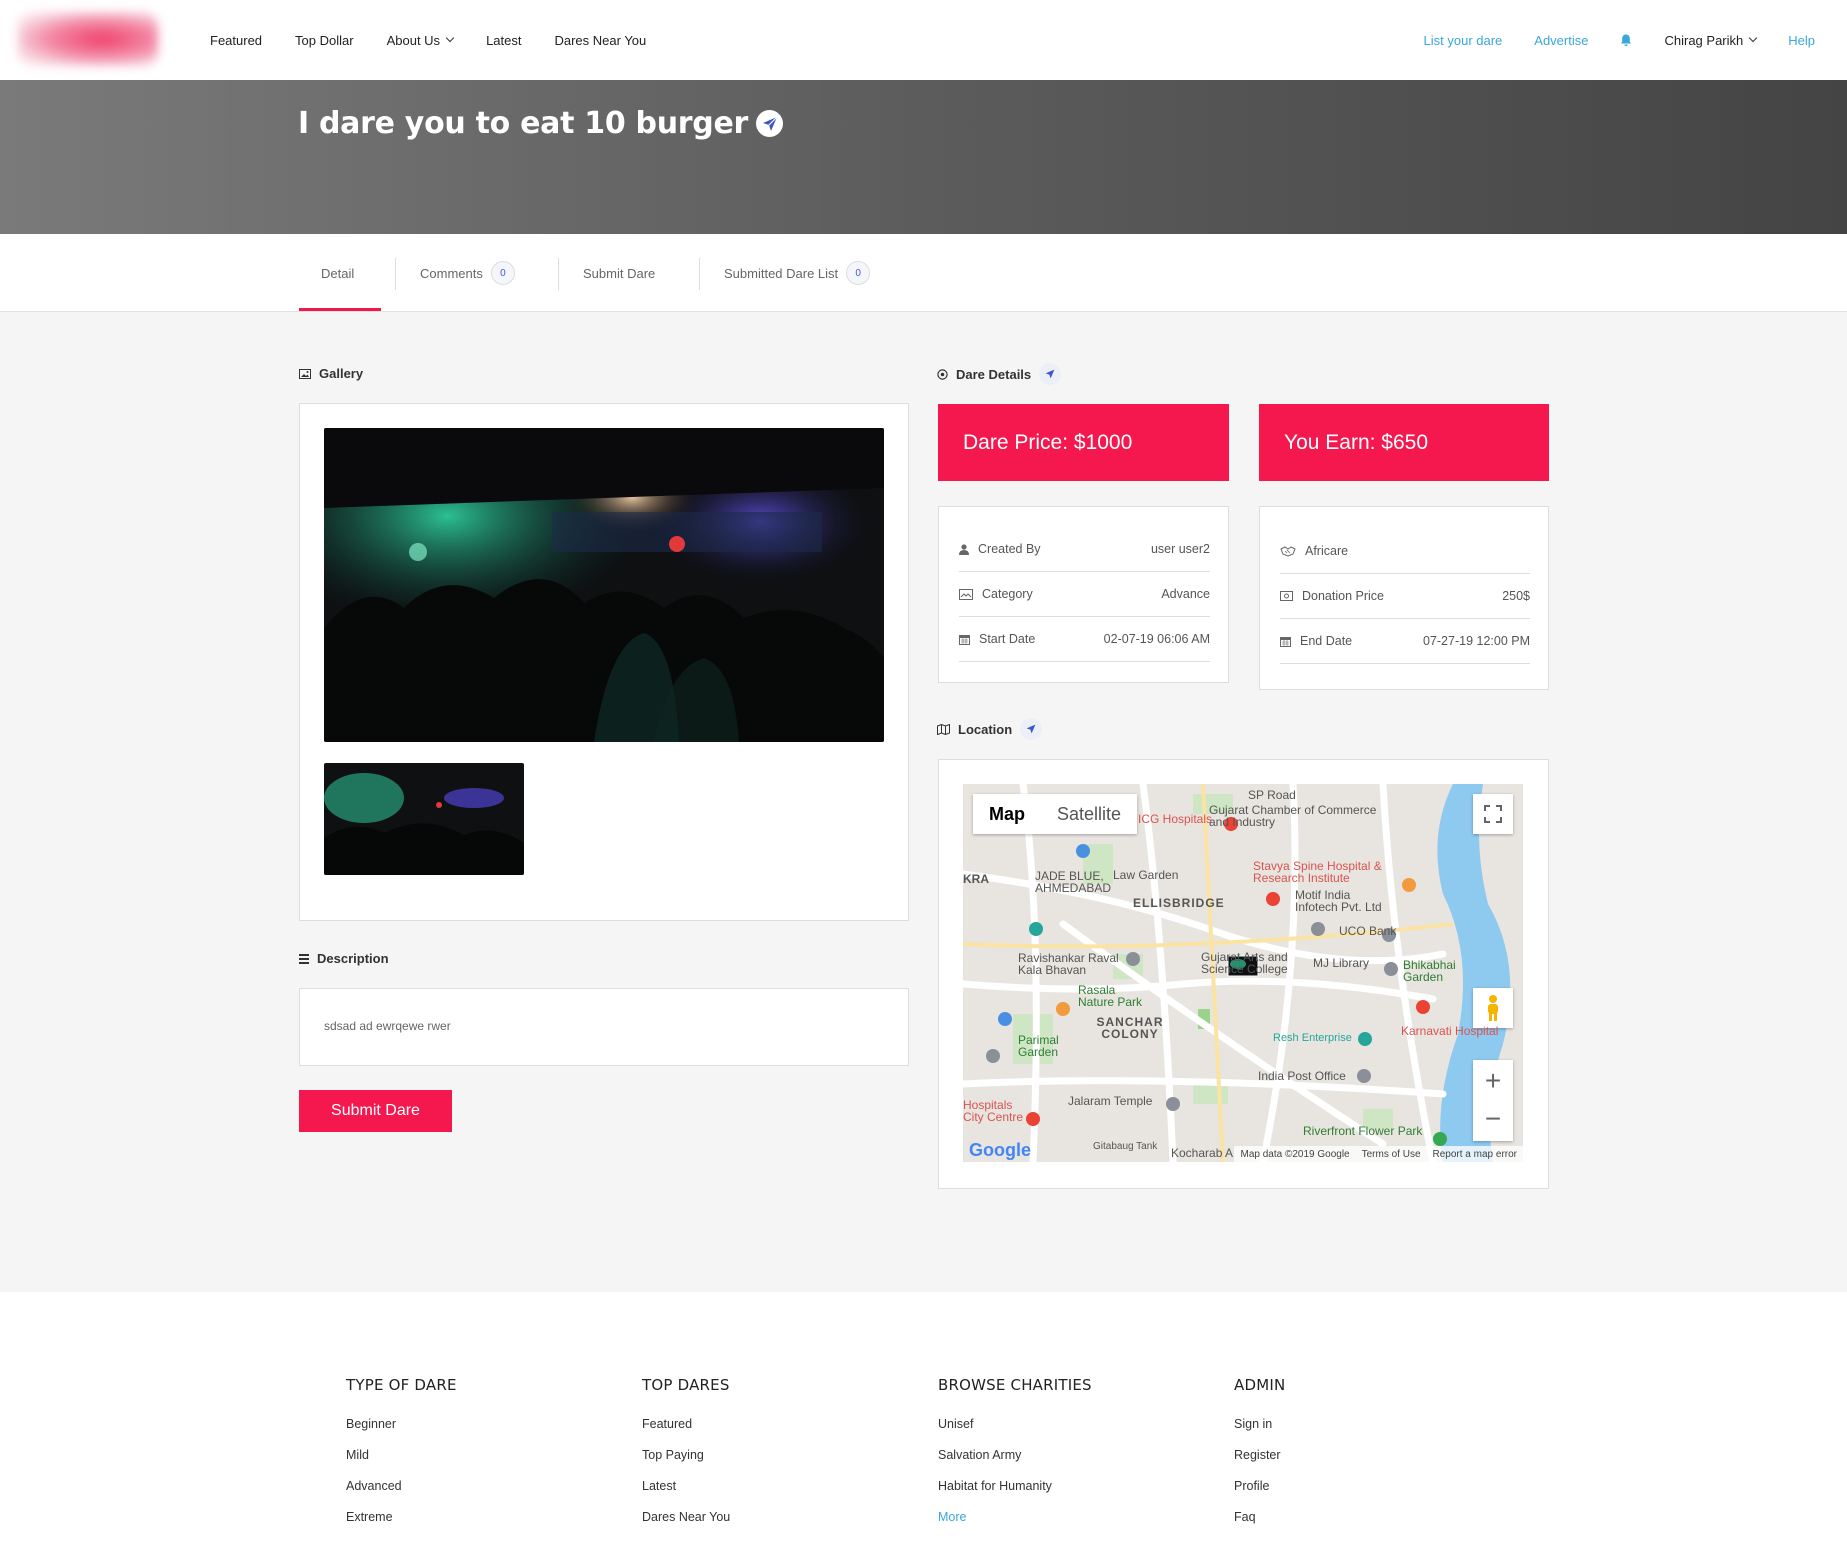 The width and height of the screenshot is (1847, 1556). What do you see at coordinates (1286, 596) in the screenshot?
I see `money-icon` at bounding box center [1286, 596].